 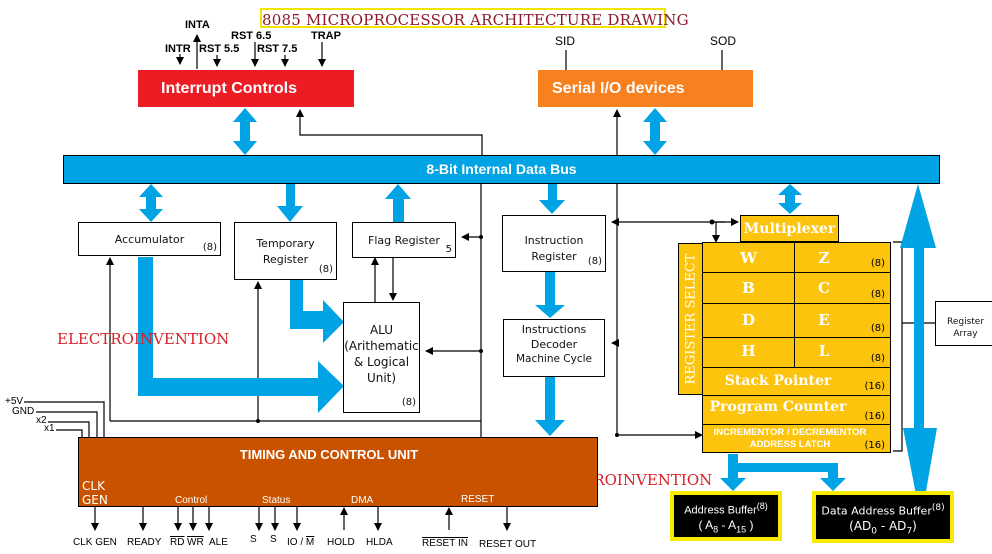 I want to click on pin-s0: S, so click(x=253, y=539).